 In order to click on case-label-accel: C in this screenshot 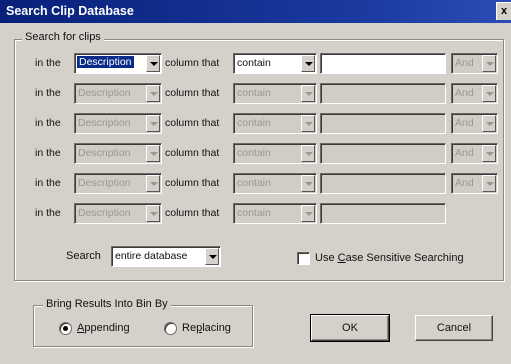, I will do `click(341, 258)`.